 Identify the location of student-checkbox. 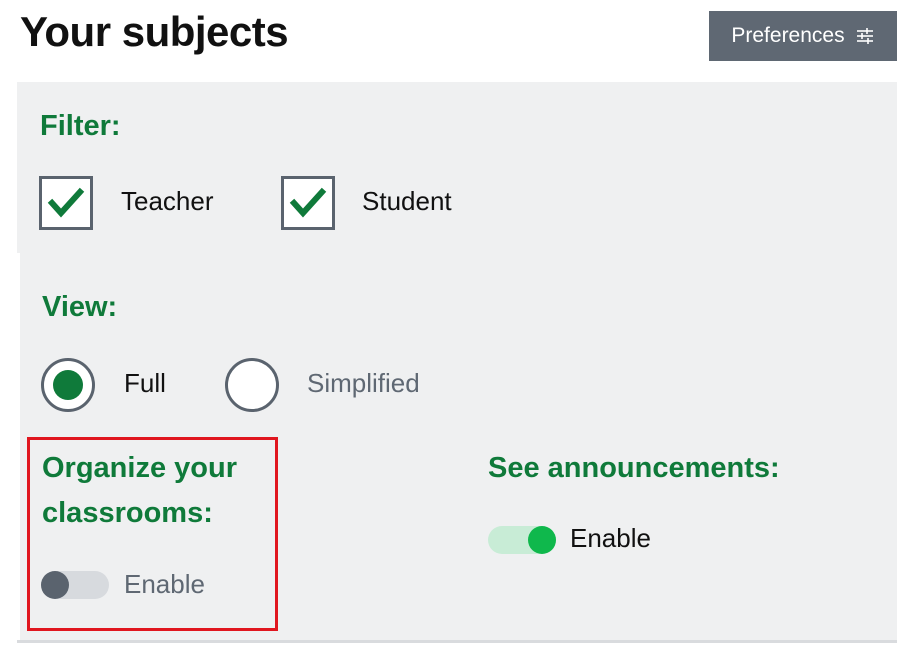
(308, 203).